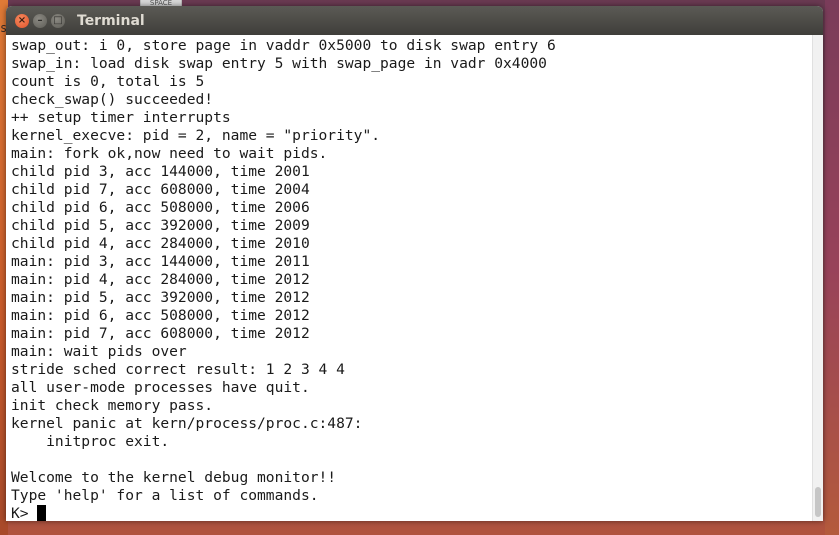  I want to click on prompt-line: K>, so click(417, 513).